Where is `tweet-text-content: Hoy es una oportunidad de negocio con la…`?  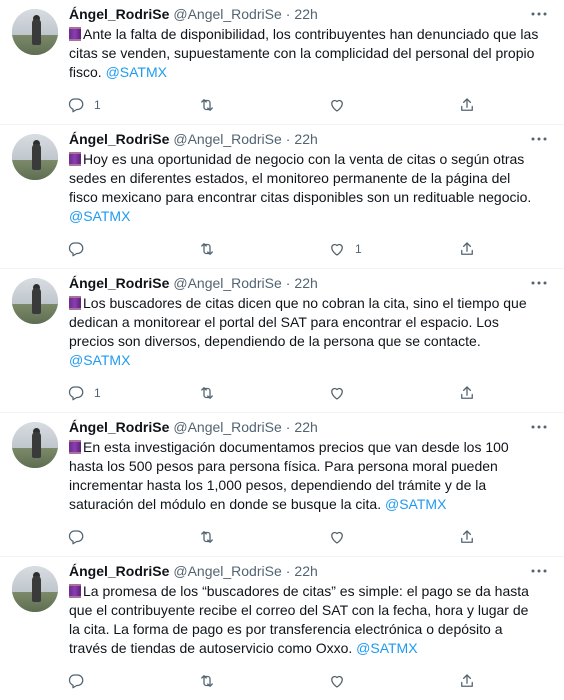
tweet-text-content: Hoy es una oportunidad de negocio con la… is located at coordinates (300, 178).